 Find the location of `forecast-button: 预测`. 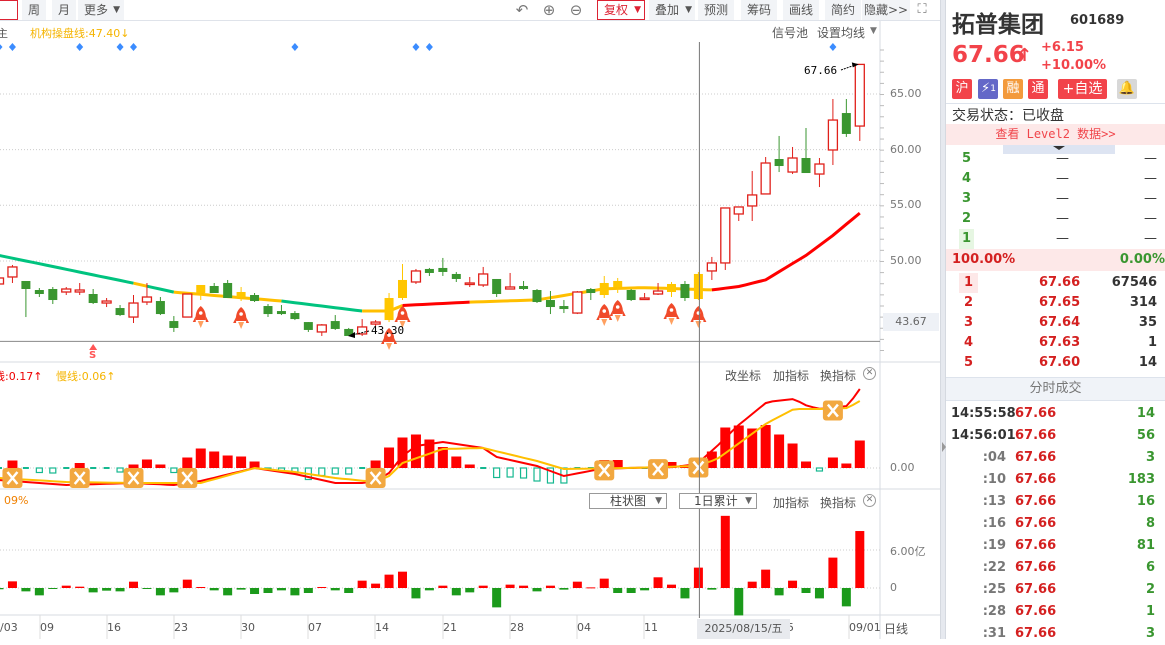

forecast-button: 预测 is located at coordinates (716, 10).